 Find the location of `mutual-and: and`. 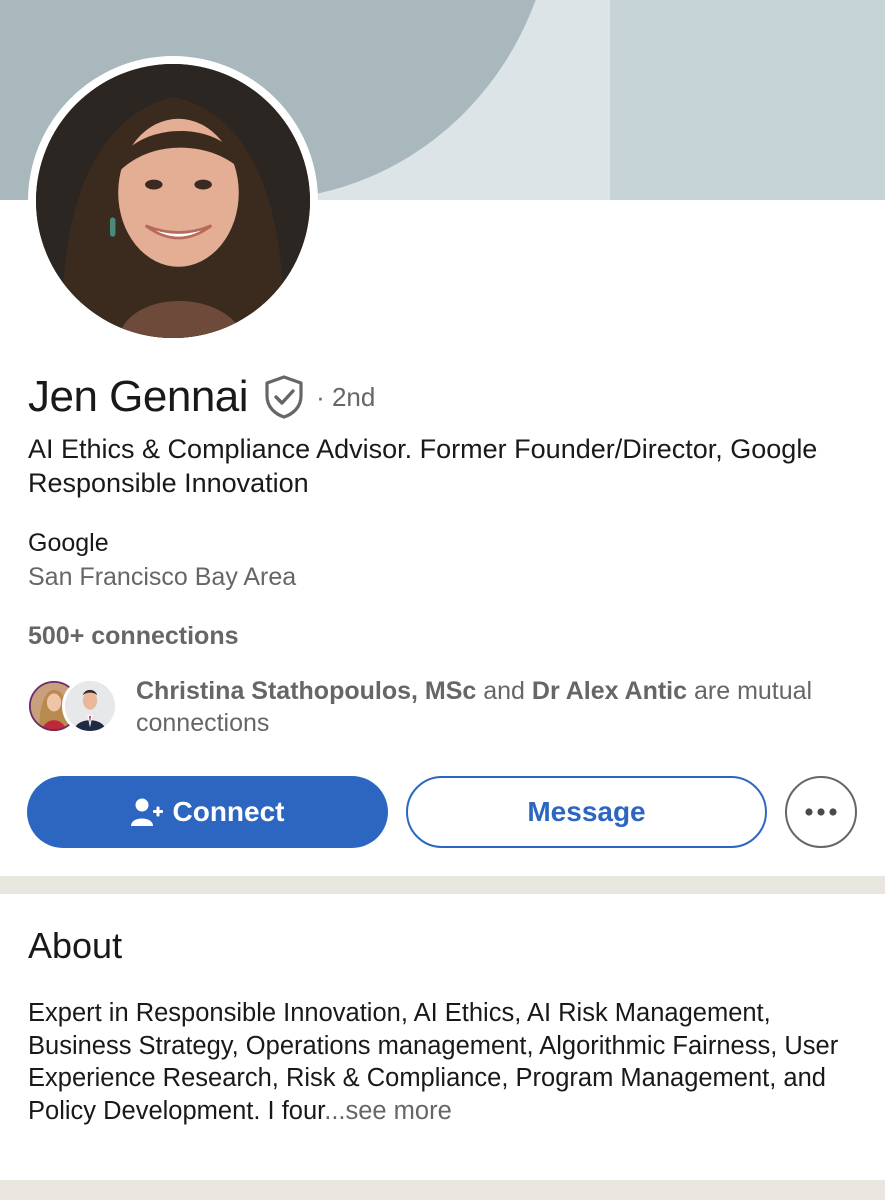

mutual-and: and is located at coordinates (504, 691).